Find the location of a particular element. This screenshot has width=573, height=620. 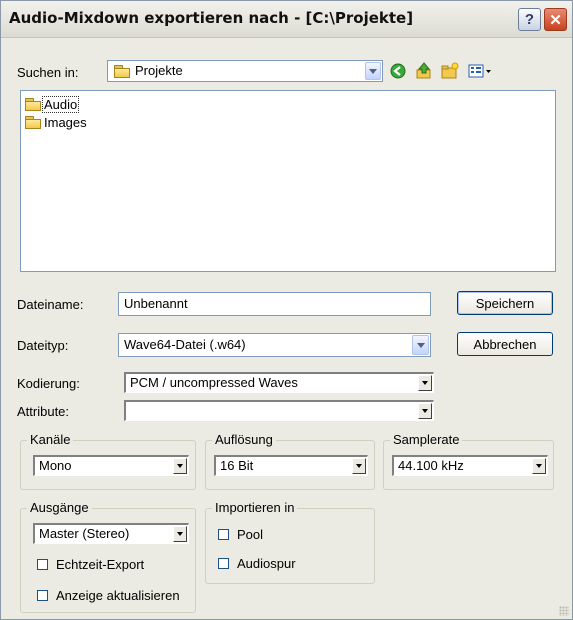

outputs-value: Master (Stereo) is located at coordinates (84, 533).